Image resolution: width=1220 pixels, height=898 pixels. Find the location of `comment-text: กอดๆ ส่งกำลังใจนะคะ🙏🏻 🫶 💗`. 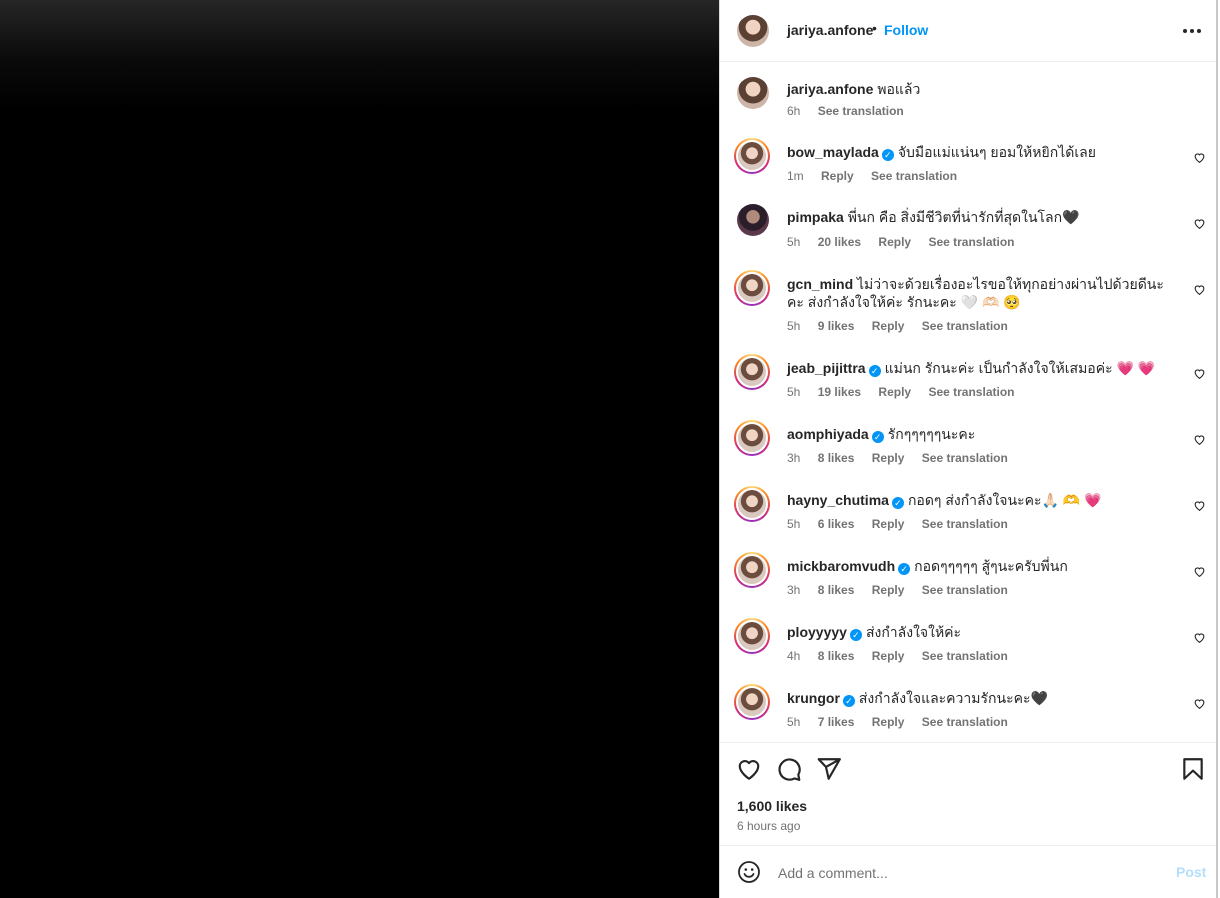

comment-text: กอดๆ ส่งกำลังใจนะคะ🙏🏻 🫶 💗 is located at coordinates (1004, 500).